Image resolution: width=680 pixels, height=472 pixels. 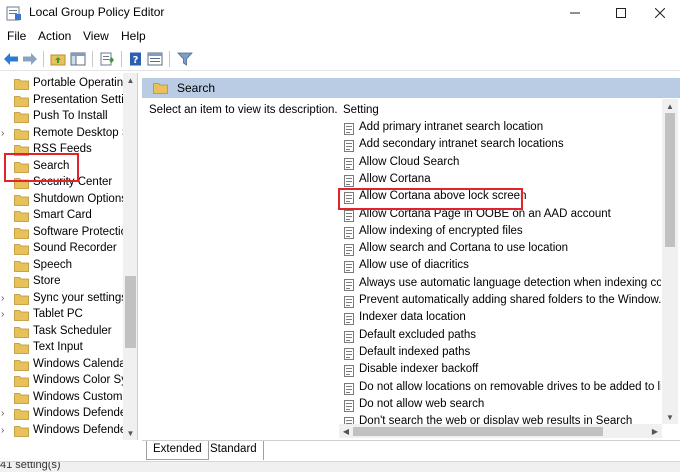 I want to click on help-icon: ?, so click(x=135, y=59).